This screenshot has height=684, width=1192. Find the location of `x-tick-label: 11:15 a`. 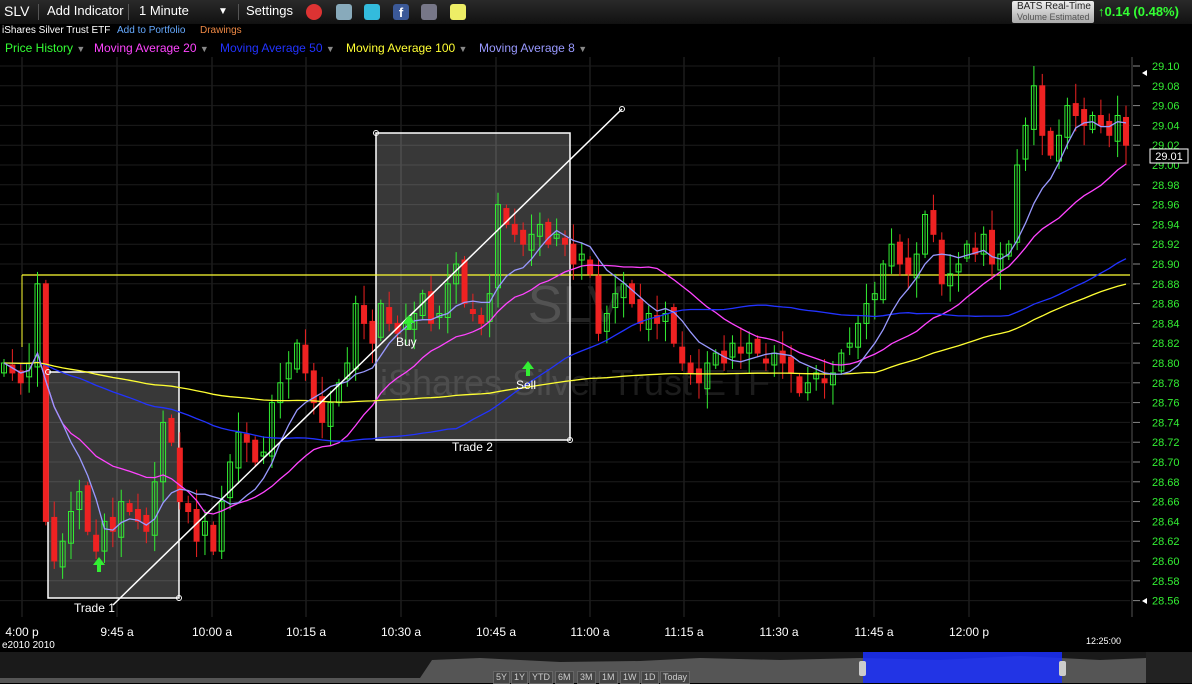

x-tick-label: 11:15 a is located at coordinates (683, 632).